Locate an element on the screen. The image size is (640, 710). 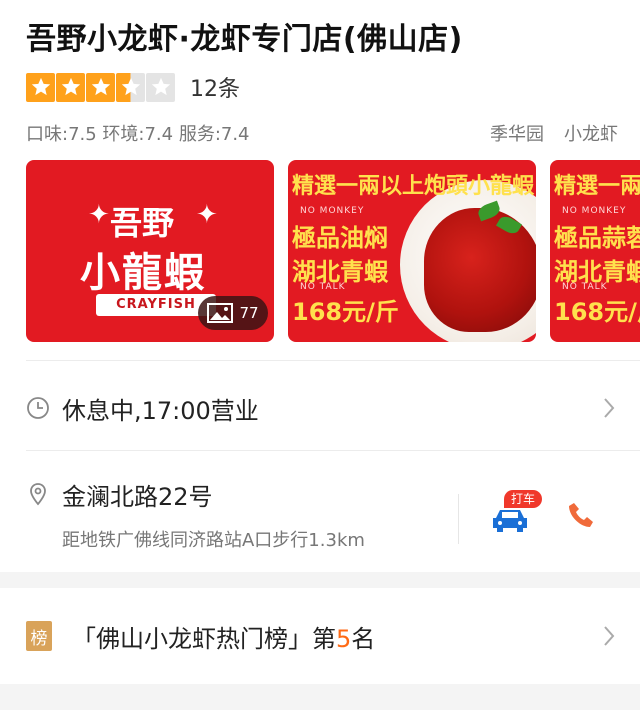
phone-call-button is located at coordinates (581, 515).